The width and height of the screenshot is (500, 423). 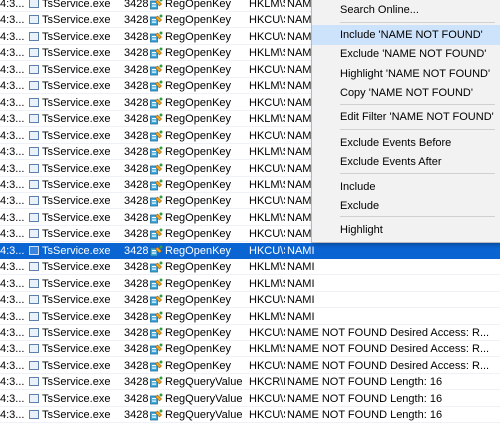 I want to click on result-cell: NAMI, so click(x=301, y=267).